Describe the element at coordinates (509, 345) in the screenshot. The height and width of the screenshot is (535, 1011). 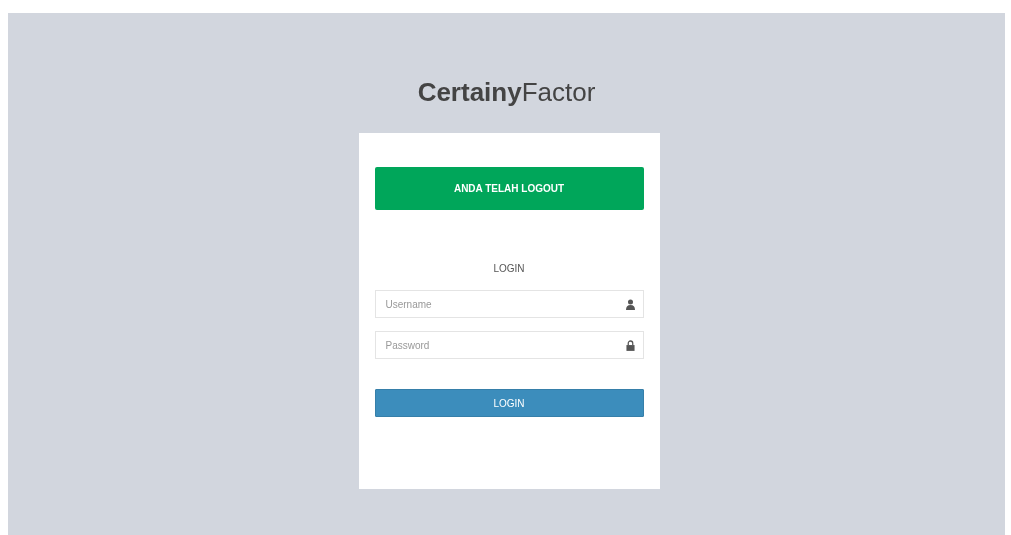
I see `input-field: Password` at that location.